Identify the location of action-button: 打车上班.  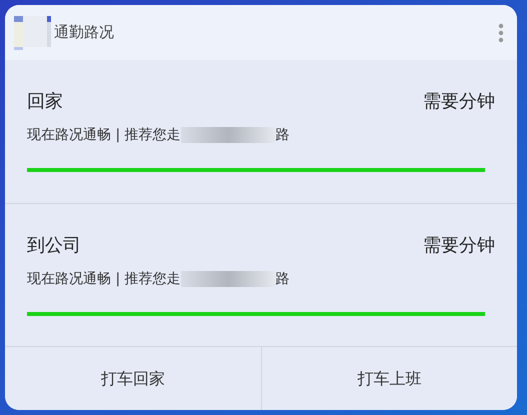
(388, 378).